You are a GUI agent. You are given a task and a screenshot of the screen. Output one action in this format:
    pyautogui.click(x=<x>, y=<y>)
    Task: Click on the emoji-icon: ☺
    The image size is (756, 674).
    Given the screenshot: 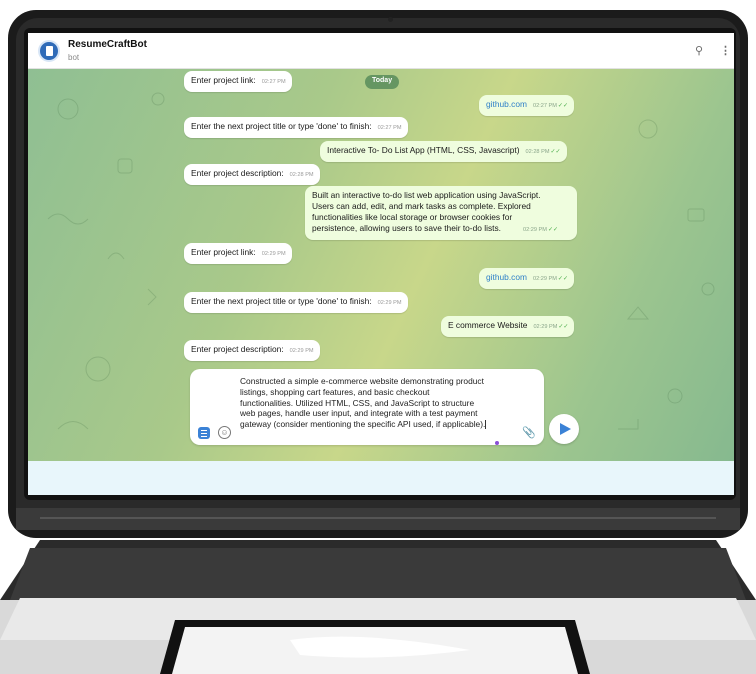 What is the action you would take?
    pyautogui.click(x=224, y=432)
    